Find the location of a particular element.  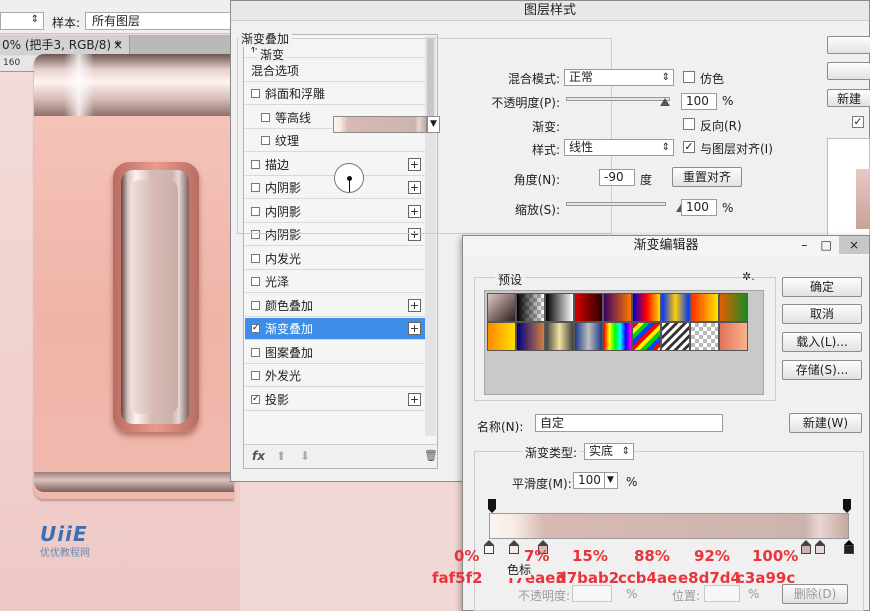

delete-stop-button: 删除(D) is located at coordinates (815, 594).